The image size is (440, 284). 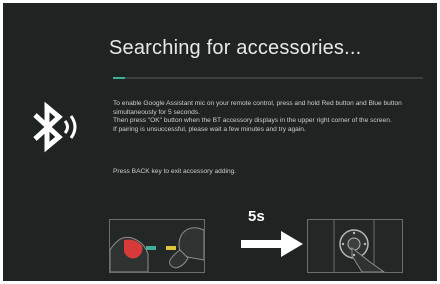 I want to click on hold-duration-label: 5s, so click(x=256, y=216).